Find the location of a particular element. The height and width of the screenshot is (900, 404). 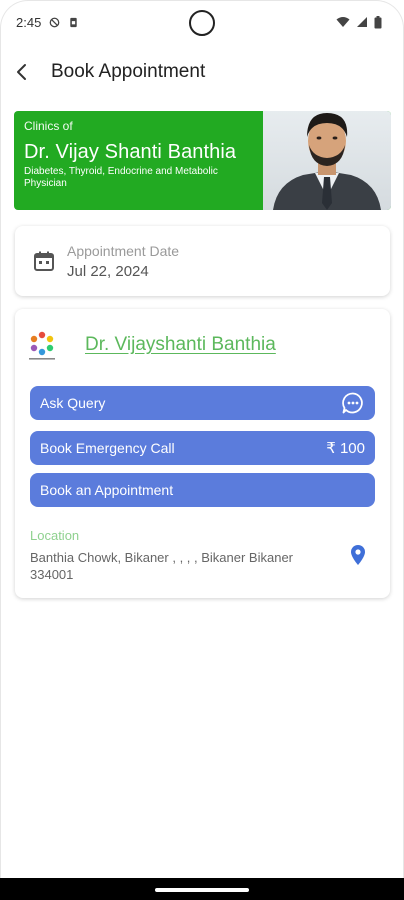

system-navigation-bar is located at coordinates (202, 889).